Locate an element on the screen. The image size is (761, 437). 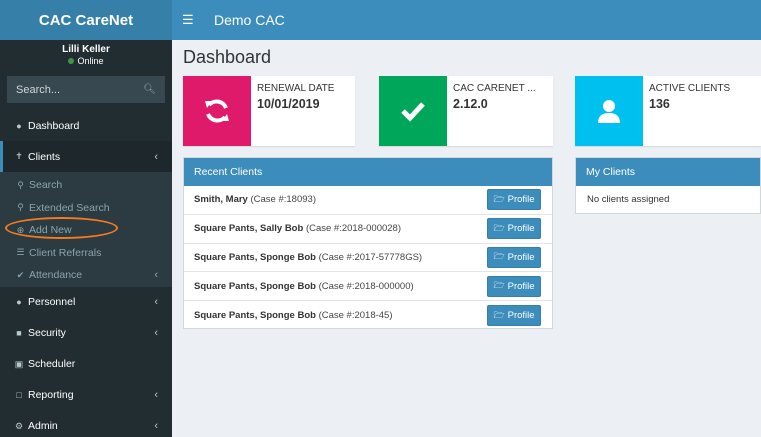
client-case: (Case #:18093) is located at coordinates (283, 200).